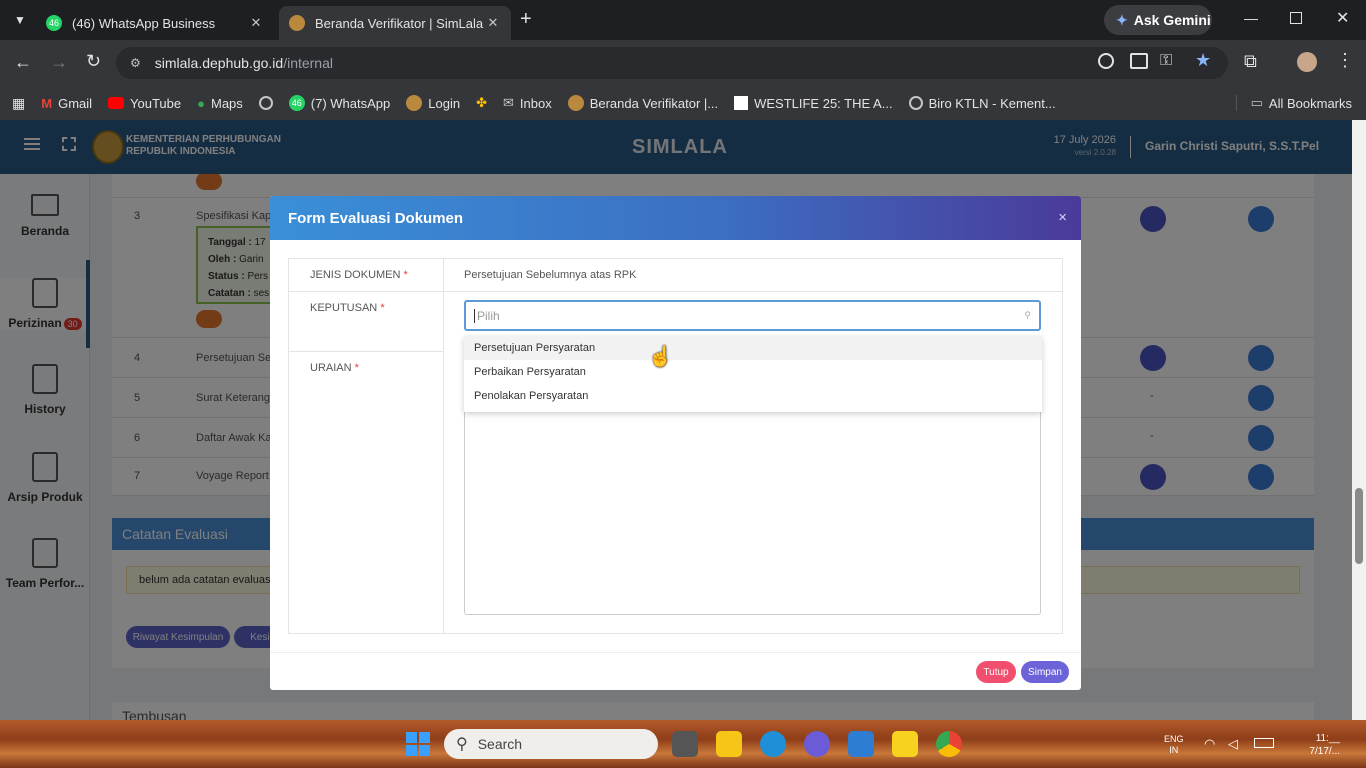 The width and height of the screenshot is (1366, 768). I want to click on tab-search-chevron-icon: ▼, so click(20, 20).